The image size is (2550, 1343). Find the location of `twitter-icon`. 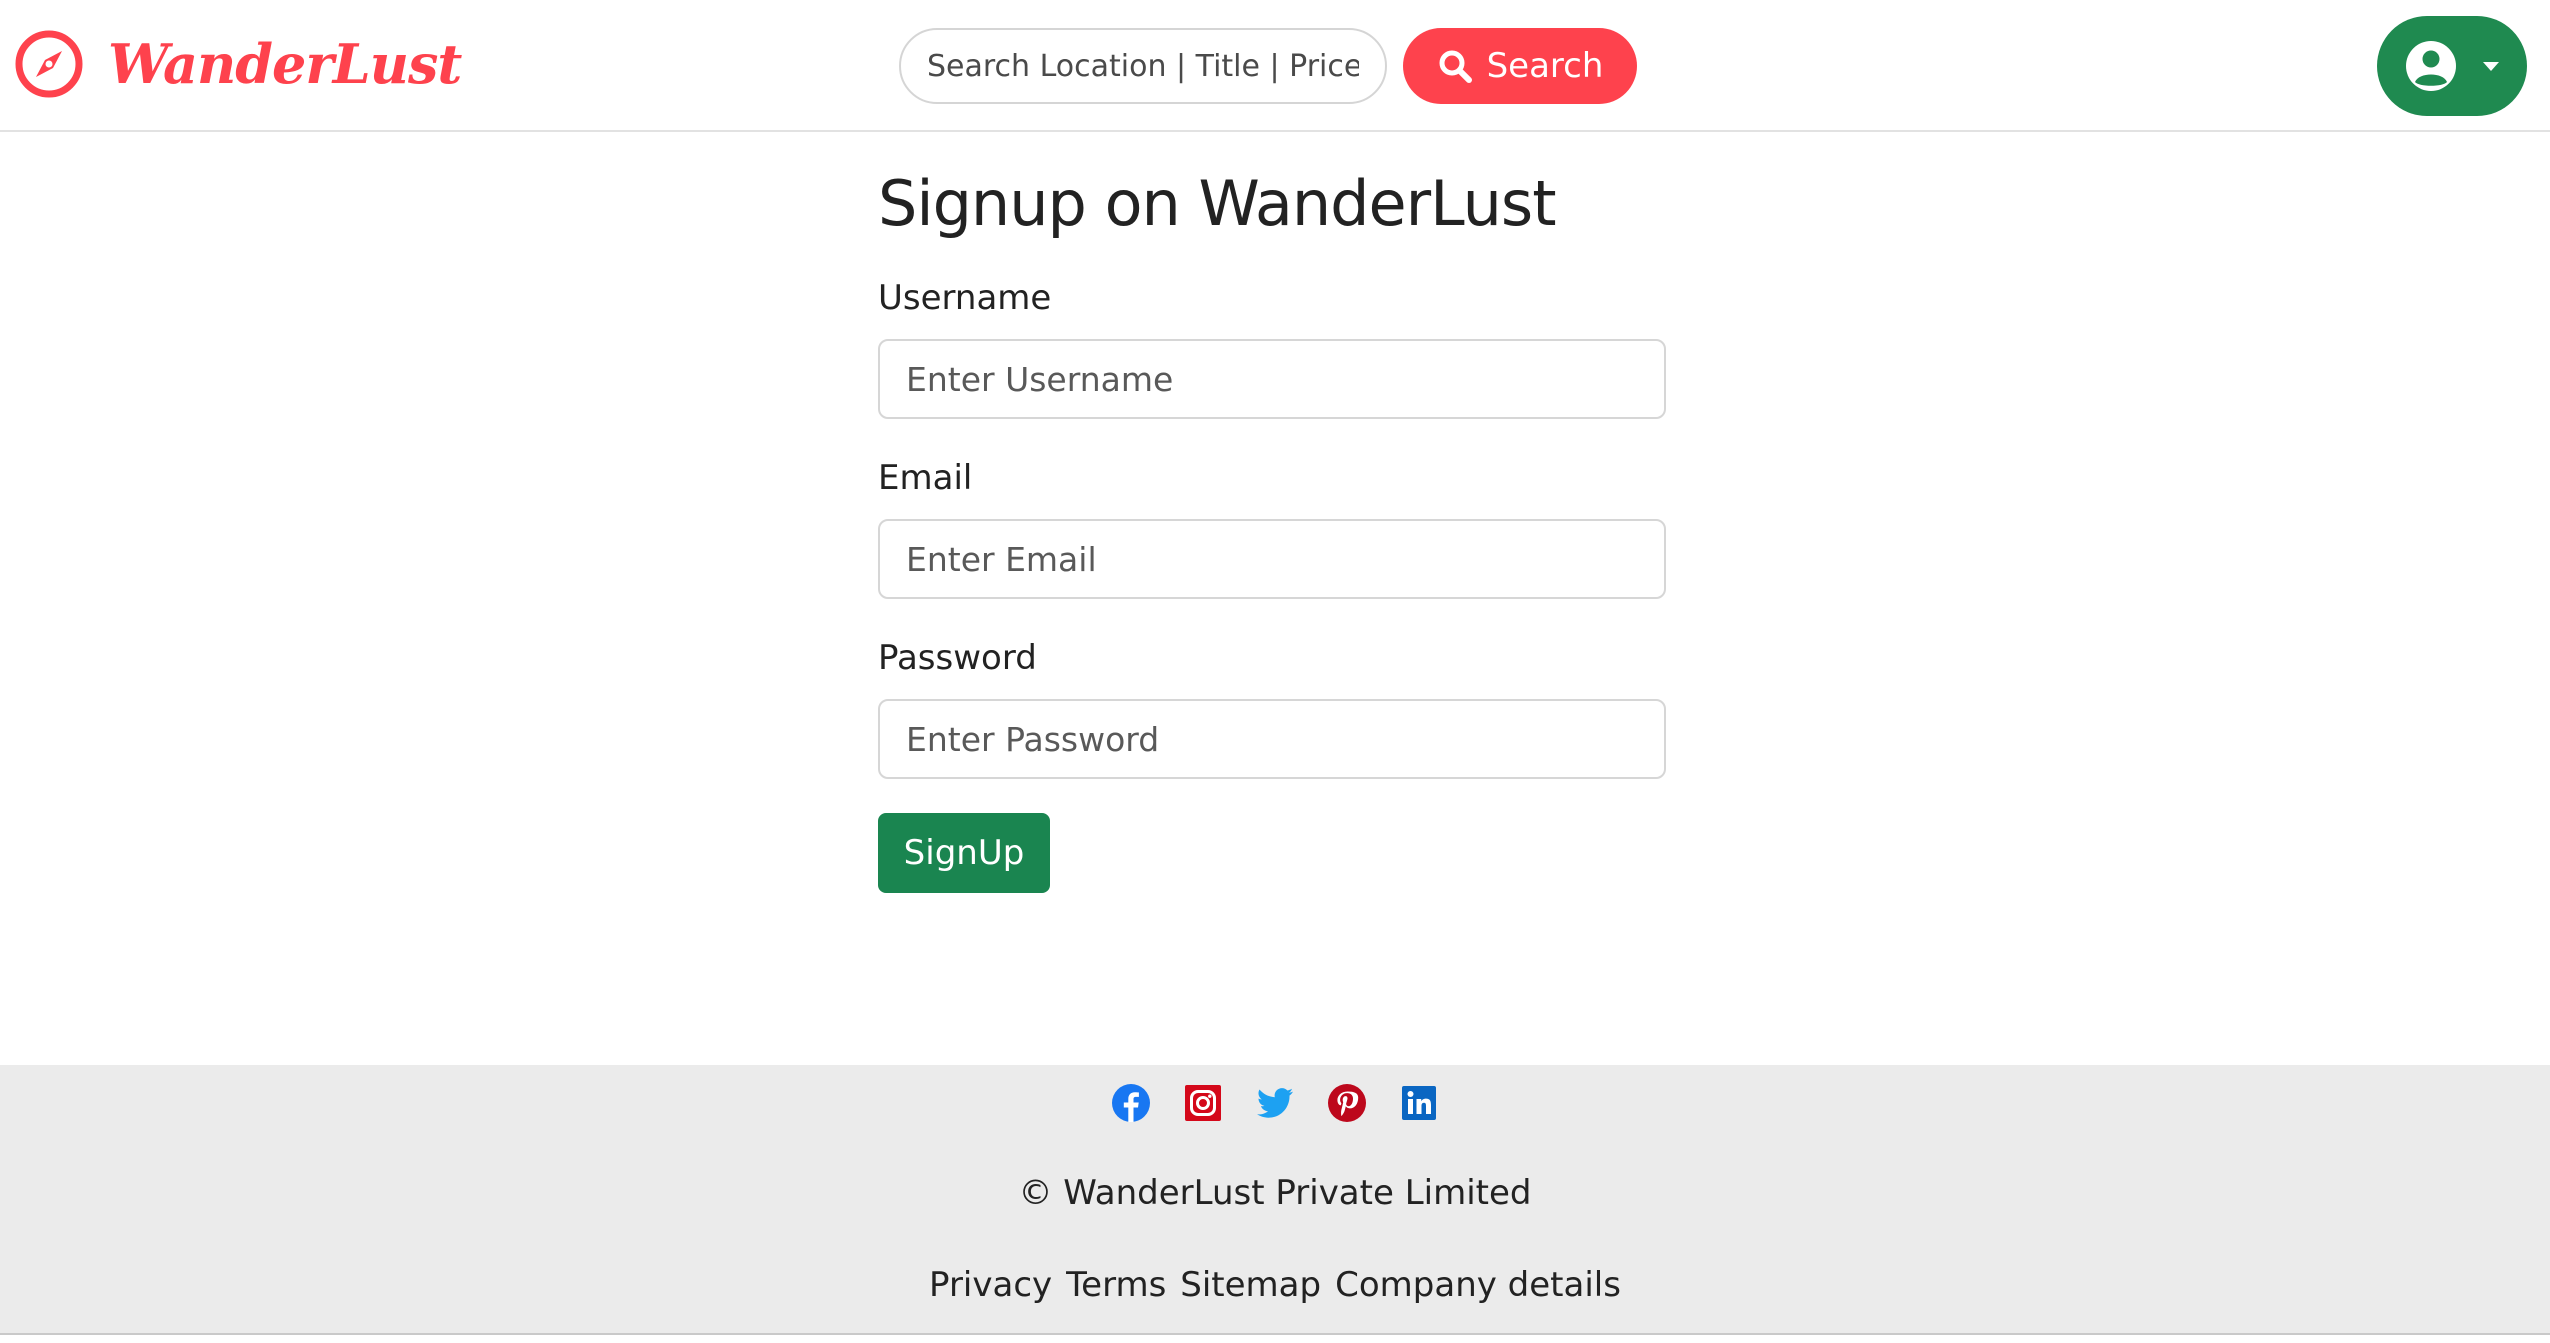

twitter-icon is located at coordinates (1275, 1103).